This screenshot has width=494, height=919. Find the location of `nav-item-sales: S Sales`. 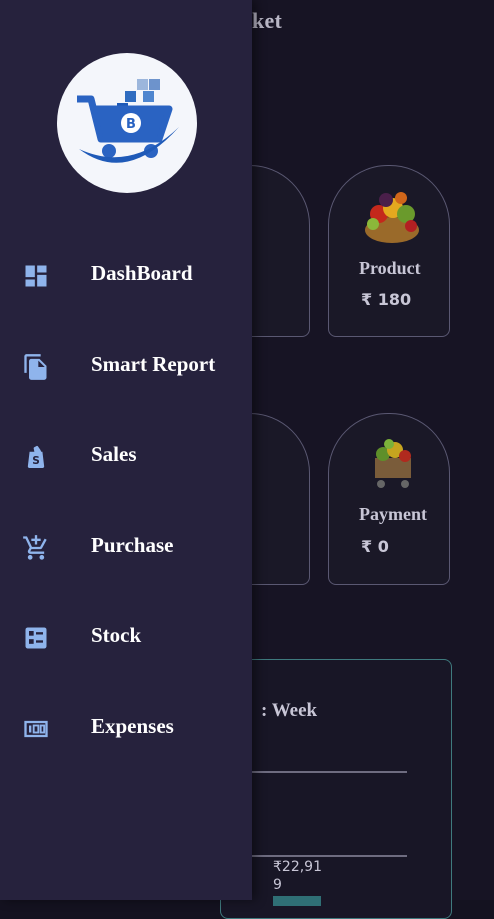

nav-item-sales: S Sales is located at coordinates (126, 457).